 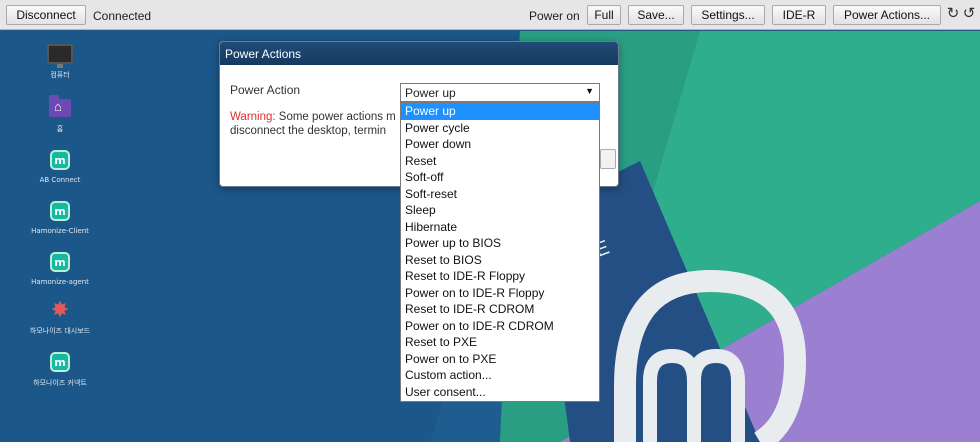 I want to click on home-folder-icon, so click(x=60, y=106).